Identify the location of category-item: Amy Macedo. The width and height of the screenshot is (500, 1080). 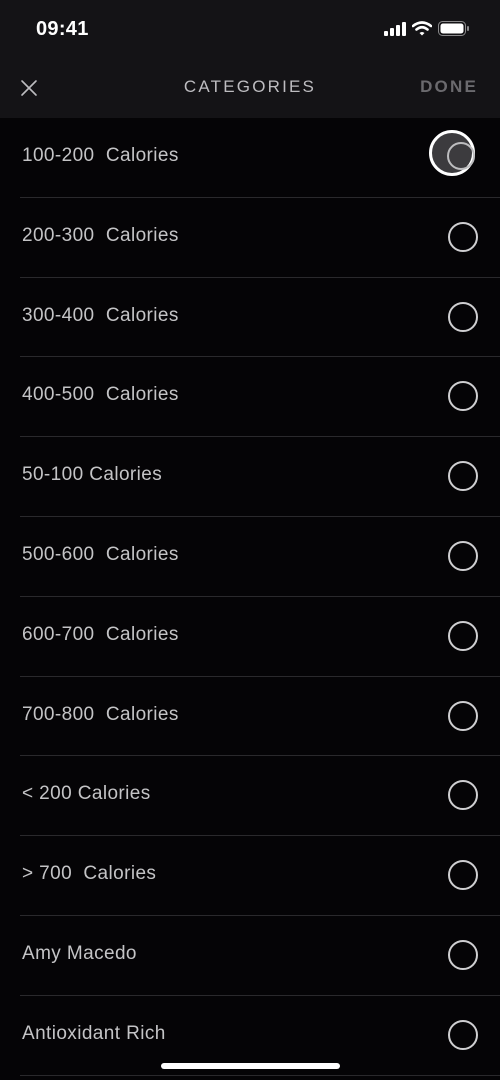
(250, 956).